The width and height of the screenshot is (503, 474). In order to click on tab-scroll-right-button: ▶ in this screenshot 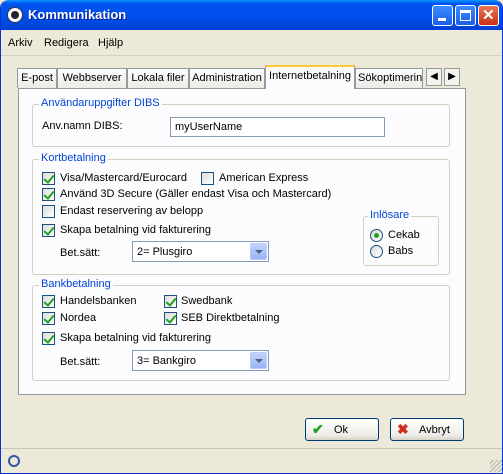, I will do `click(452, 77)`.